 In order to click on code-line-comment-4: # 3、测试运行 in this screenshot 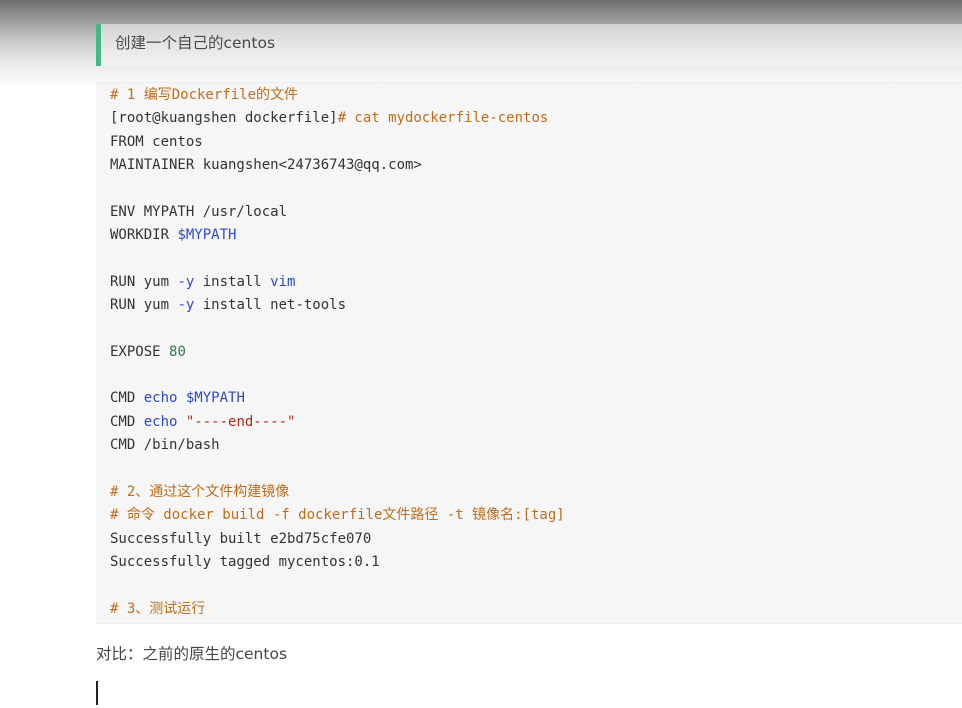, I will do `click(158, 608)`.